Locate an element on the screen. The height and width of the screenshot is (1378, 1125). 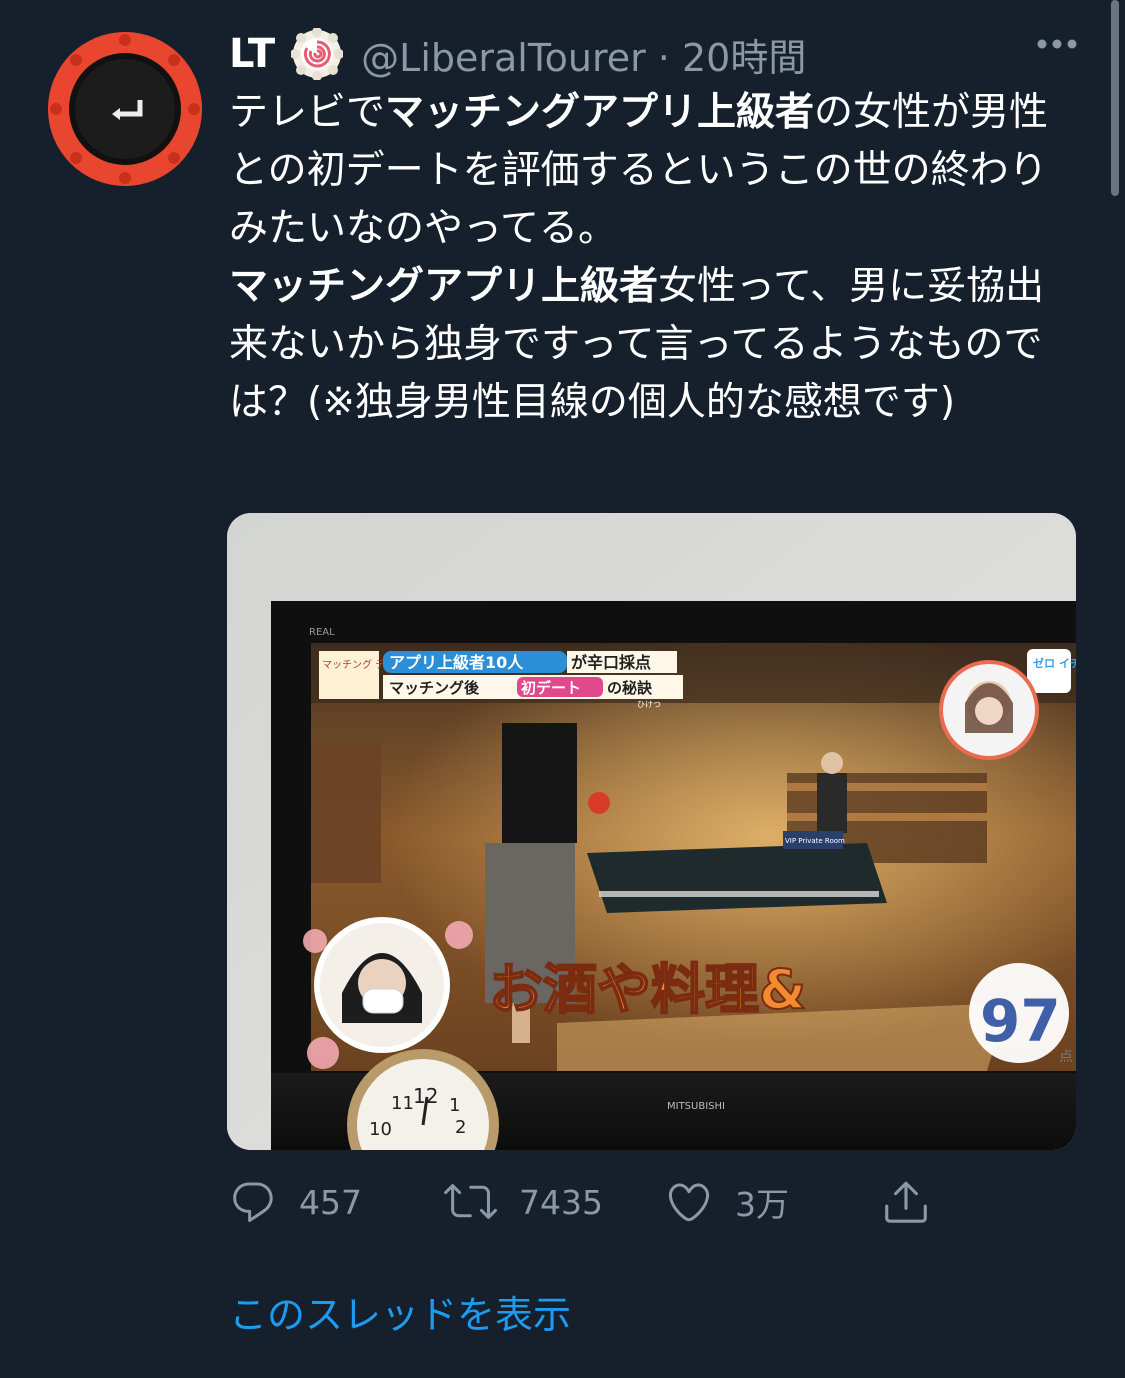
caption-line2-highlight: 初デート is located at coordinates (551, 688).